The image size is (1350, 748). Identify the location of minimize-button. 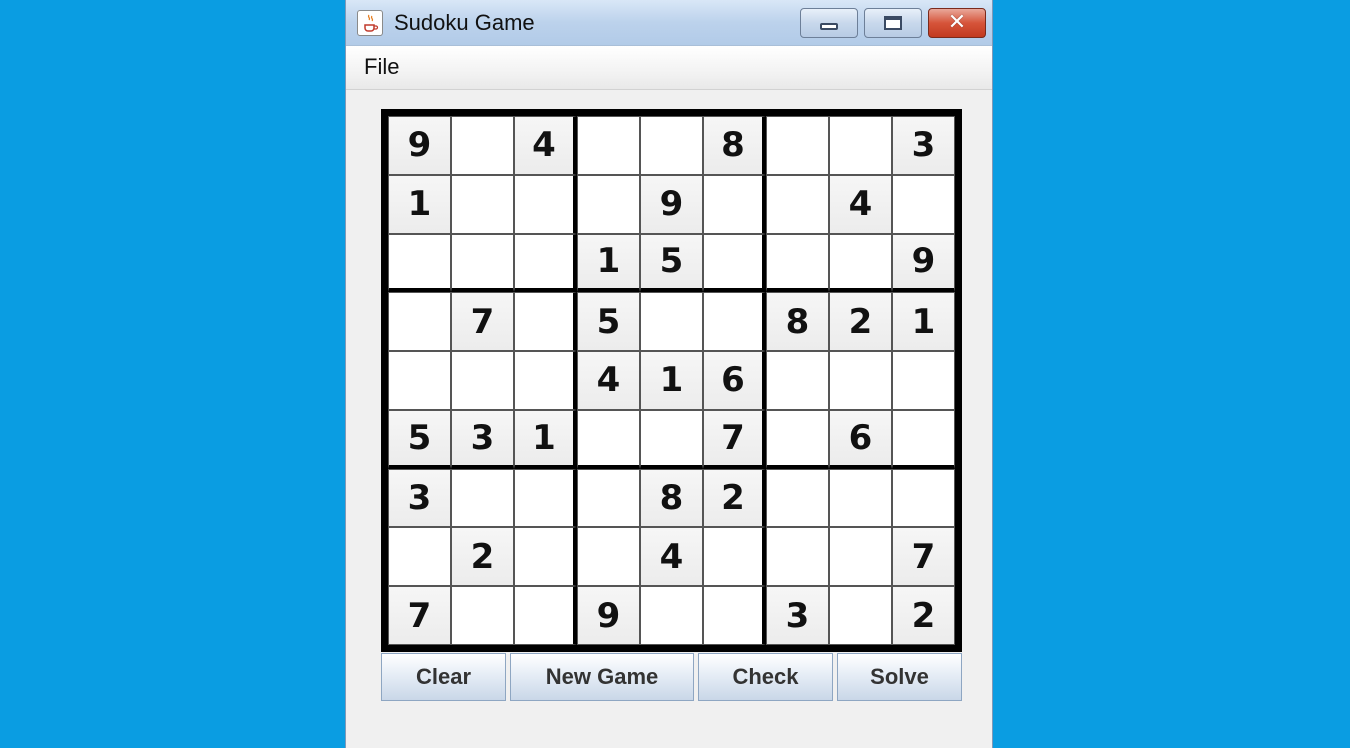
(829, 23).